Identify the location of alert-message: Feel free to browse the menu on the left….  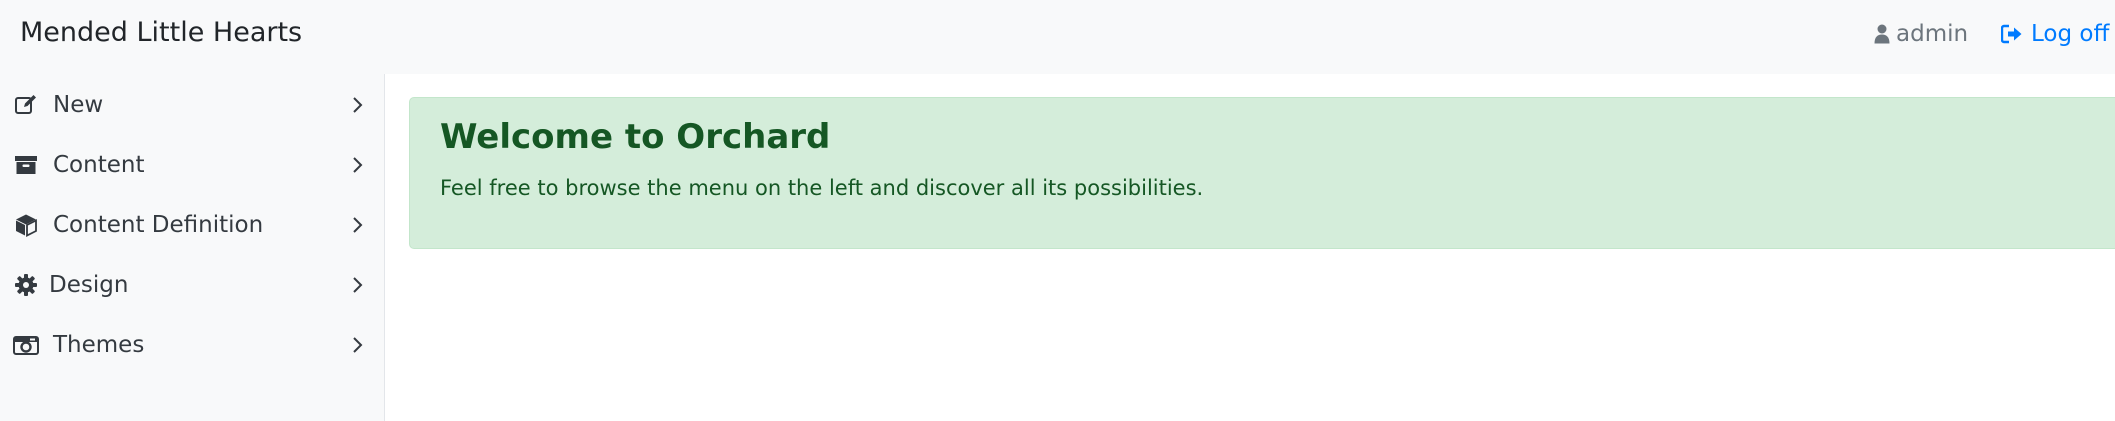
(822, 188).